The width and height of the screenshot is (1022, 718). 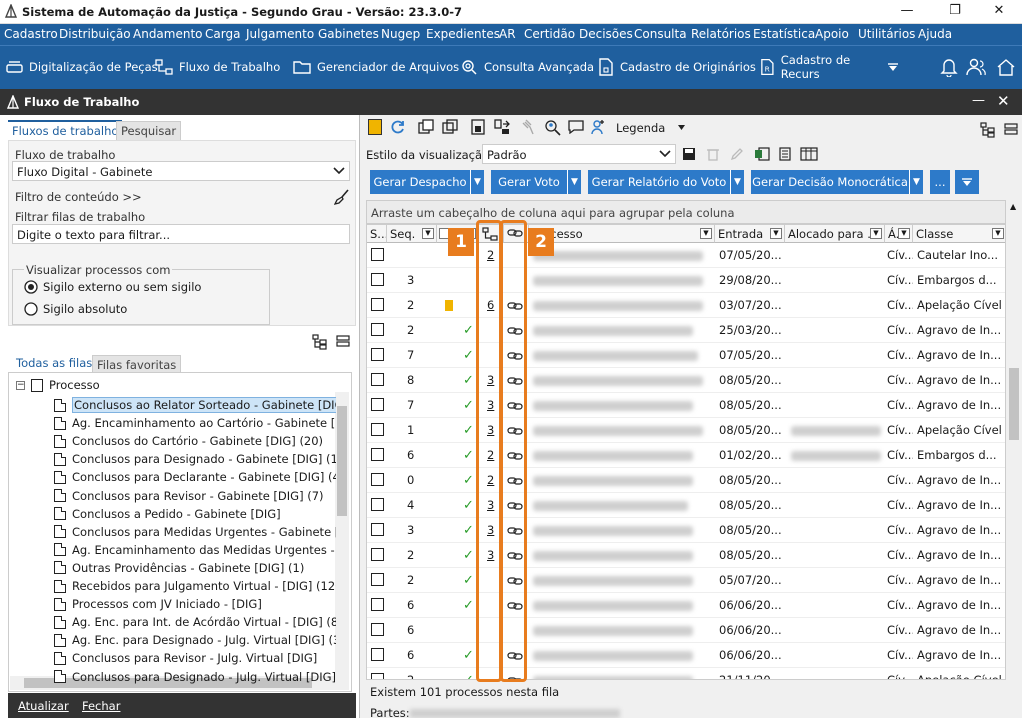 I want to click on gerenciador-arquivos-button: Gerenciador de Arquivos, so click(x=376, y=67).